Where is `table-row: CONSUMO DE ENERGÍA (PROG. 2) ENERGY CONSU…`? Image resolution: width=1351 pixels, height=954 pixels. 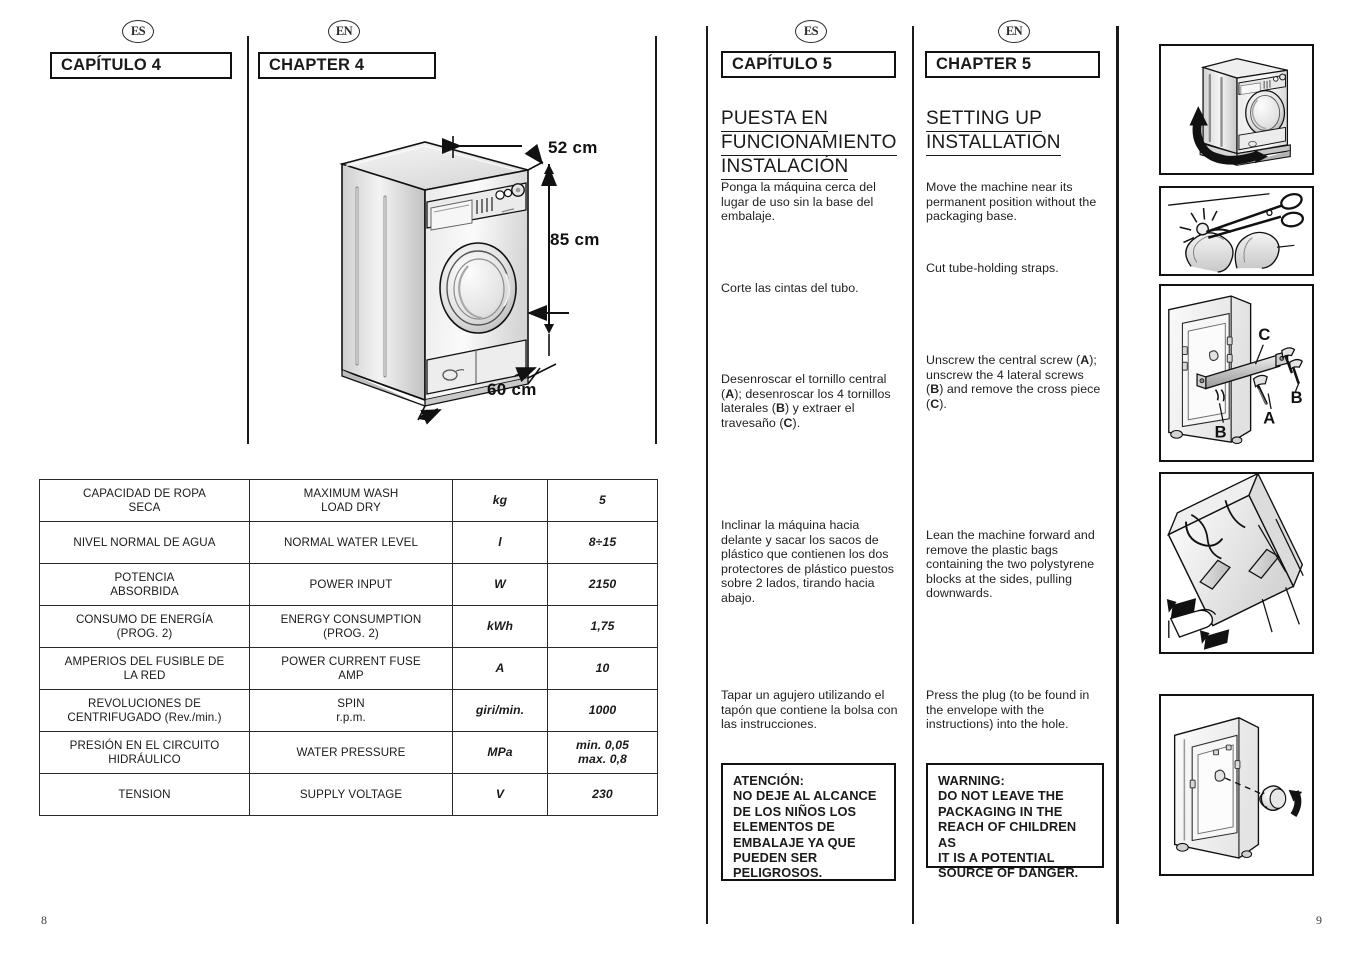 table-row: CONSUMO DE ENERGÍA (PROG. 2) ENERGY CONSU… is located at coordinates (348, 626).